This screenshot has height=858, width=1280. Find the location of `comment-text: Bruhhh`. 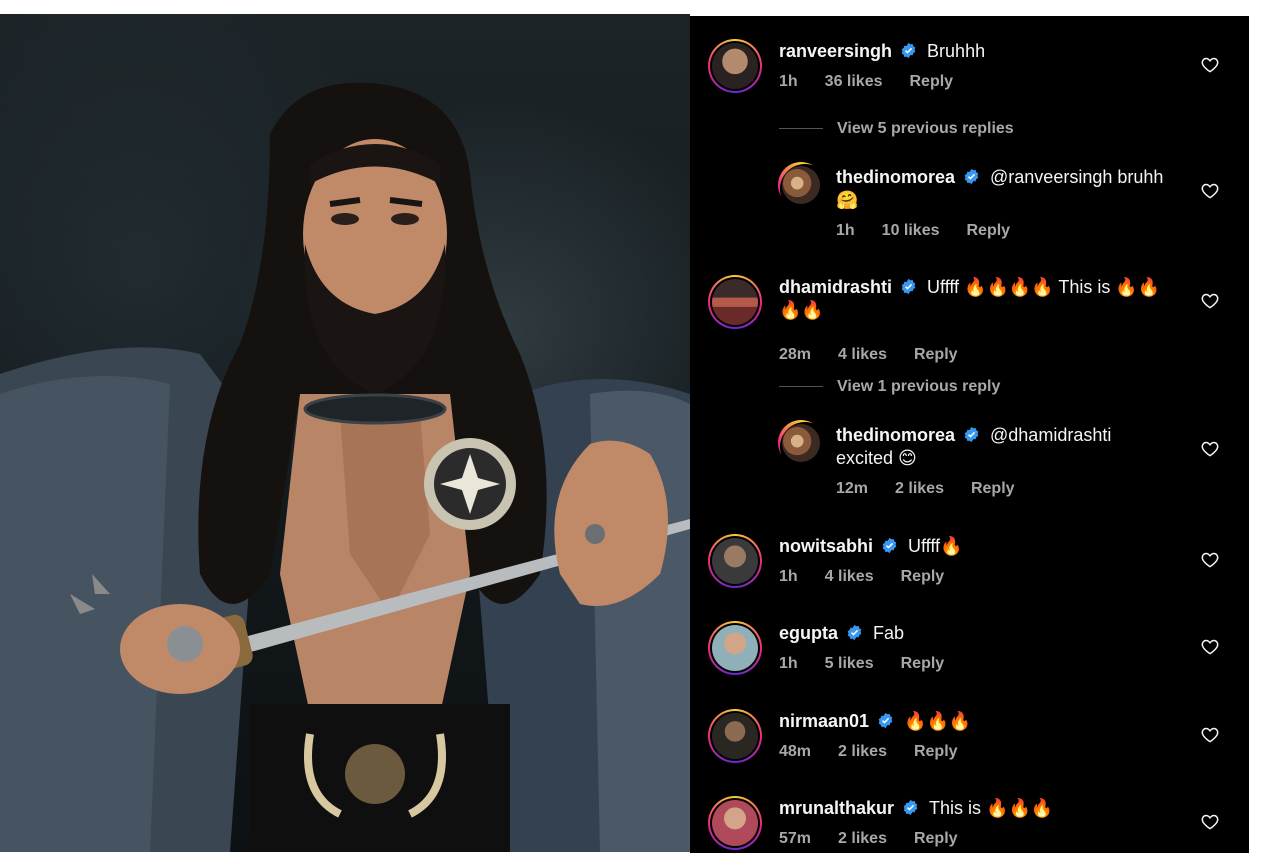

comment-text: Bruhhh is located at coordinates (956, 51).